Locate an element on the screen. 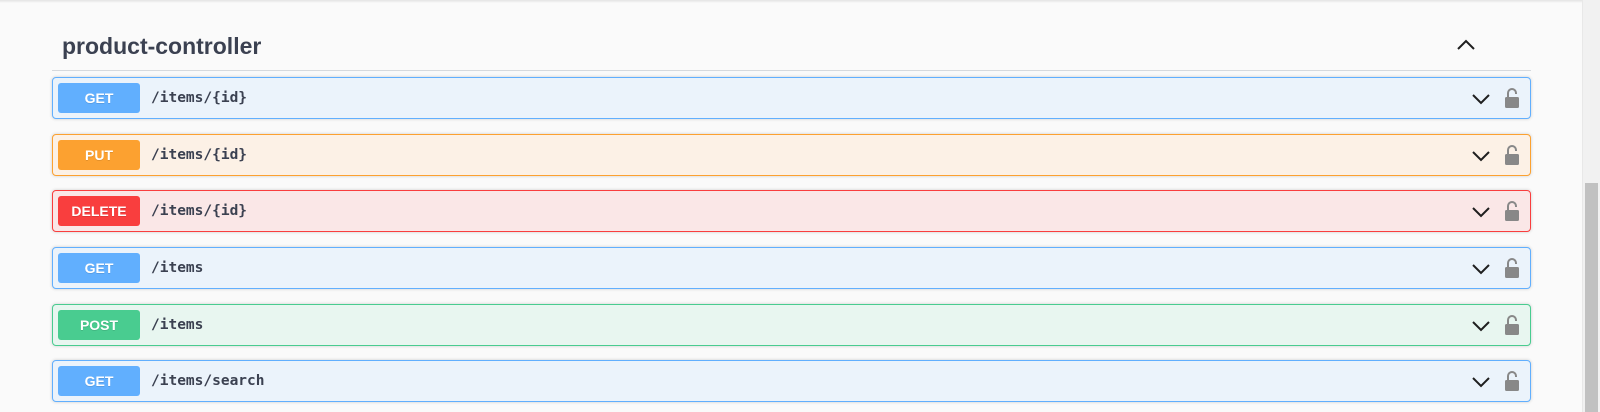 Image resolution: width=1600 pixels, height=412 pixels. operation-post-items: POST /items is located at coordinates (791, 325).